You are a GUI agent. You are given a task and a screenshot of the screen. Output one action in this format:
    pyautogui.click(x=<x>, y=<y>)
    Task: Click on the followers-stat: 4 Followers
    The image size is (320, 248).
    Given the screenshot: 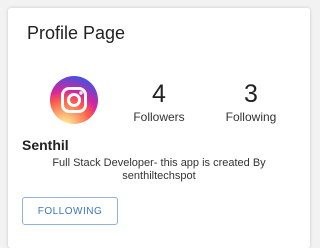 What is the action you would take?
    pyautogui.click(x=159, y=102)
    